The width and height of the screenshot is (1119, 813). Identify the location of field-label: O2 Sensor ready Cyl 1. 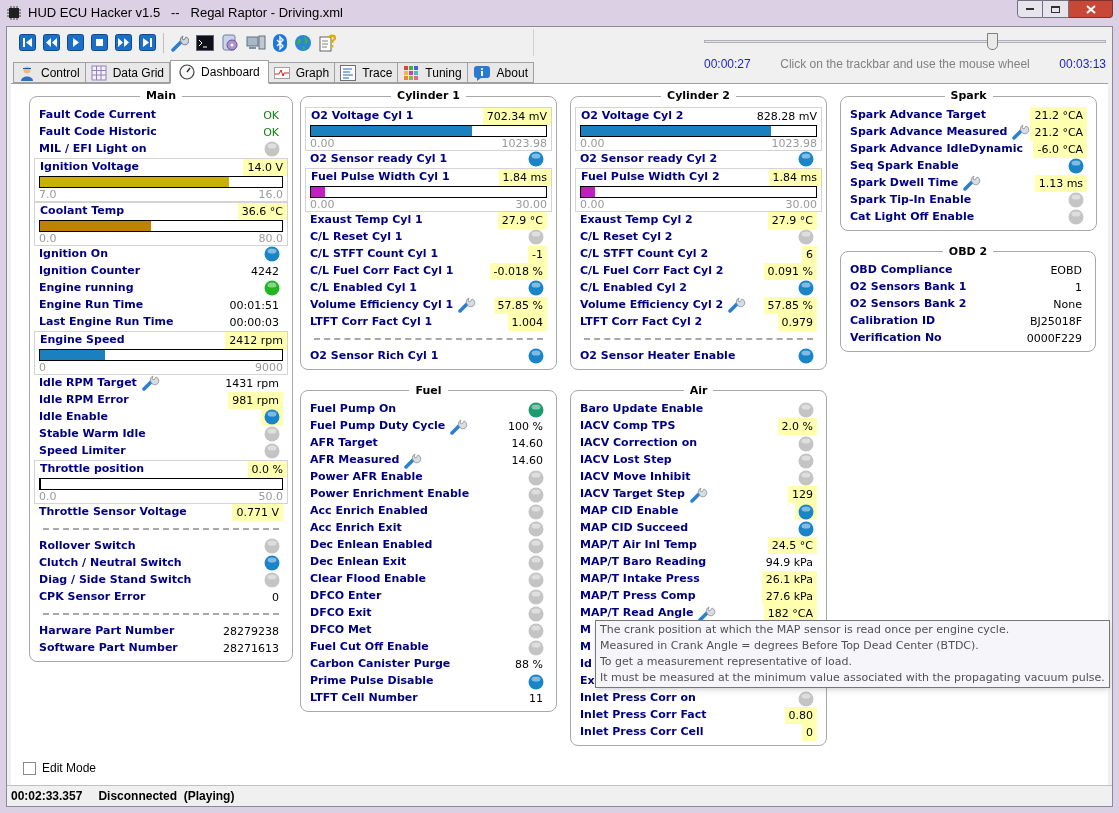
(379, 158).